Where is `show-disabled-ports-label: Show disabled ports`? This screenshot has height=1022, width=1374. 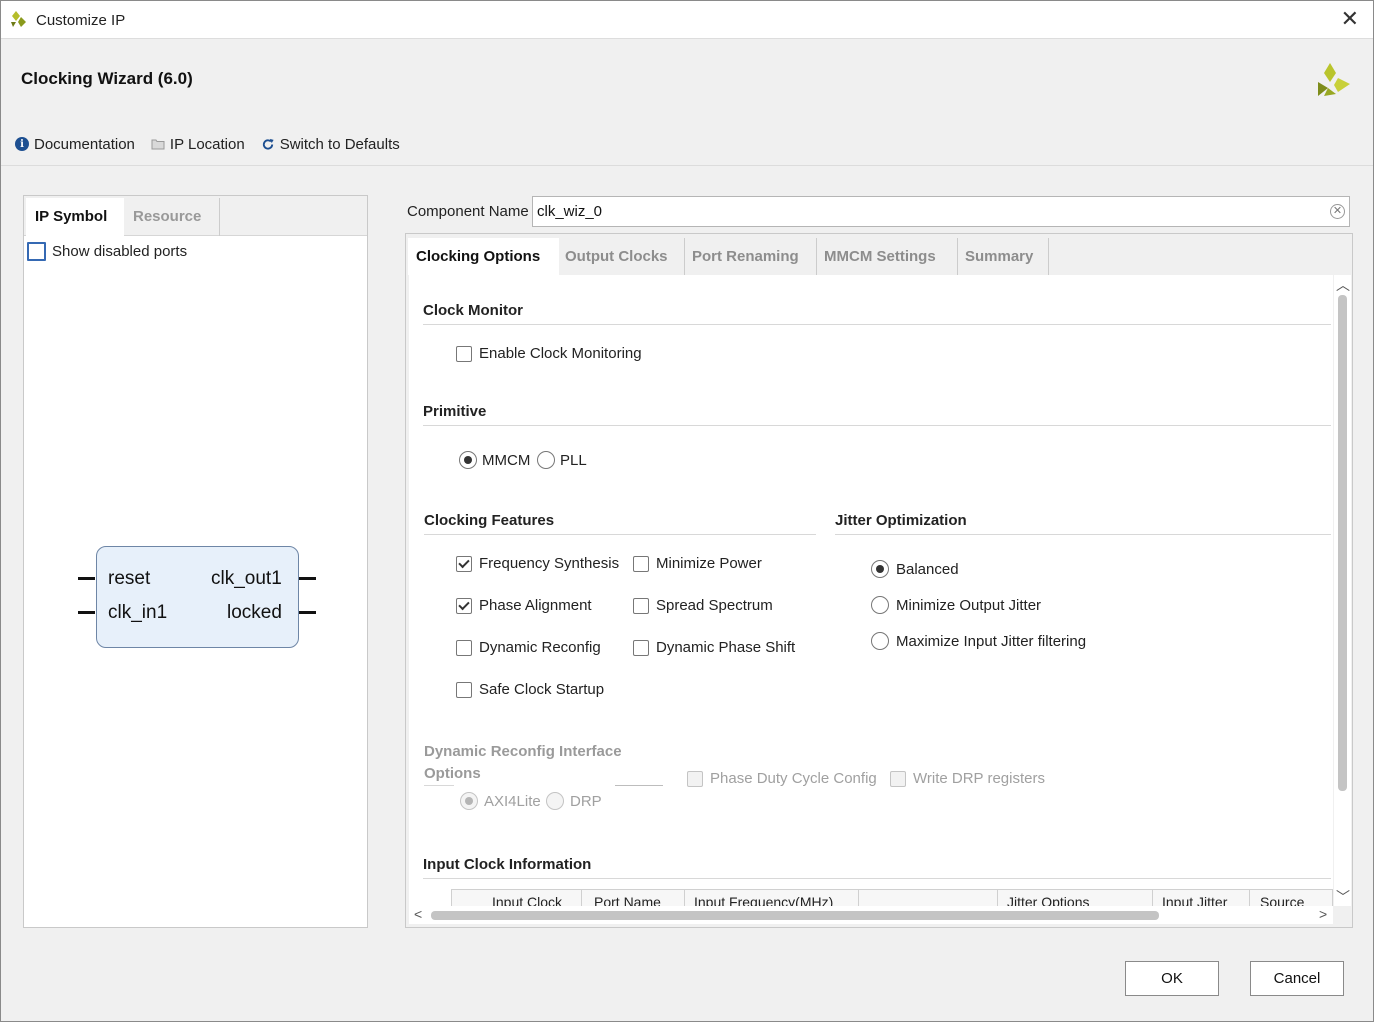
show-disabled-ports-label: Show disabled ports is located at coordinates (120, 251).